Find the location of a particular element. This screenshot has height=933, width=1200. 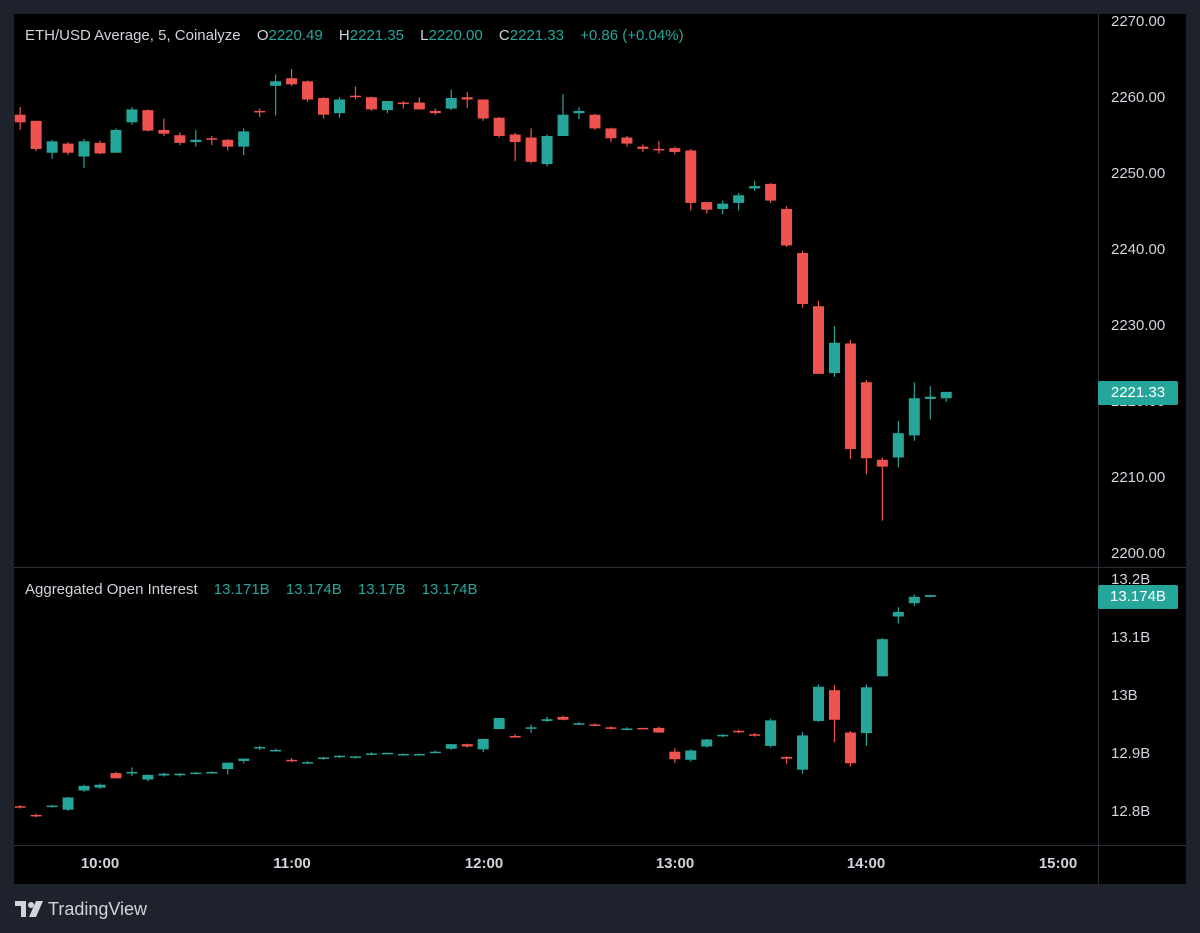

tradingview-brand: TradingView is located at coordinates (80, 909).